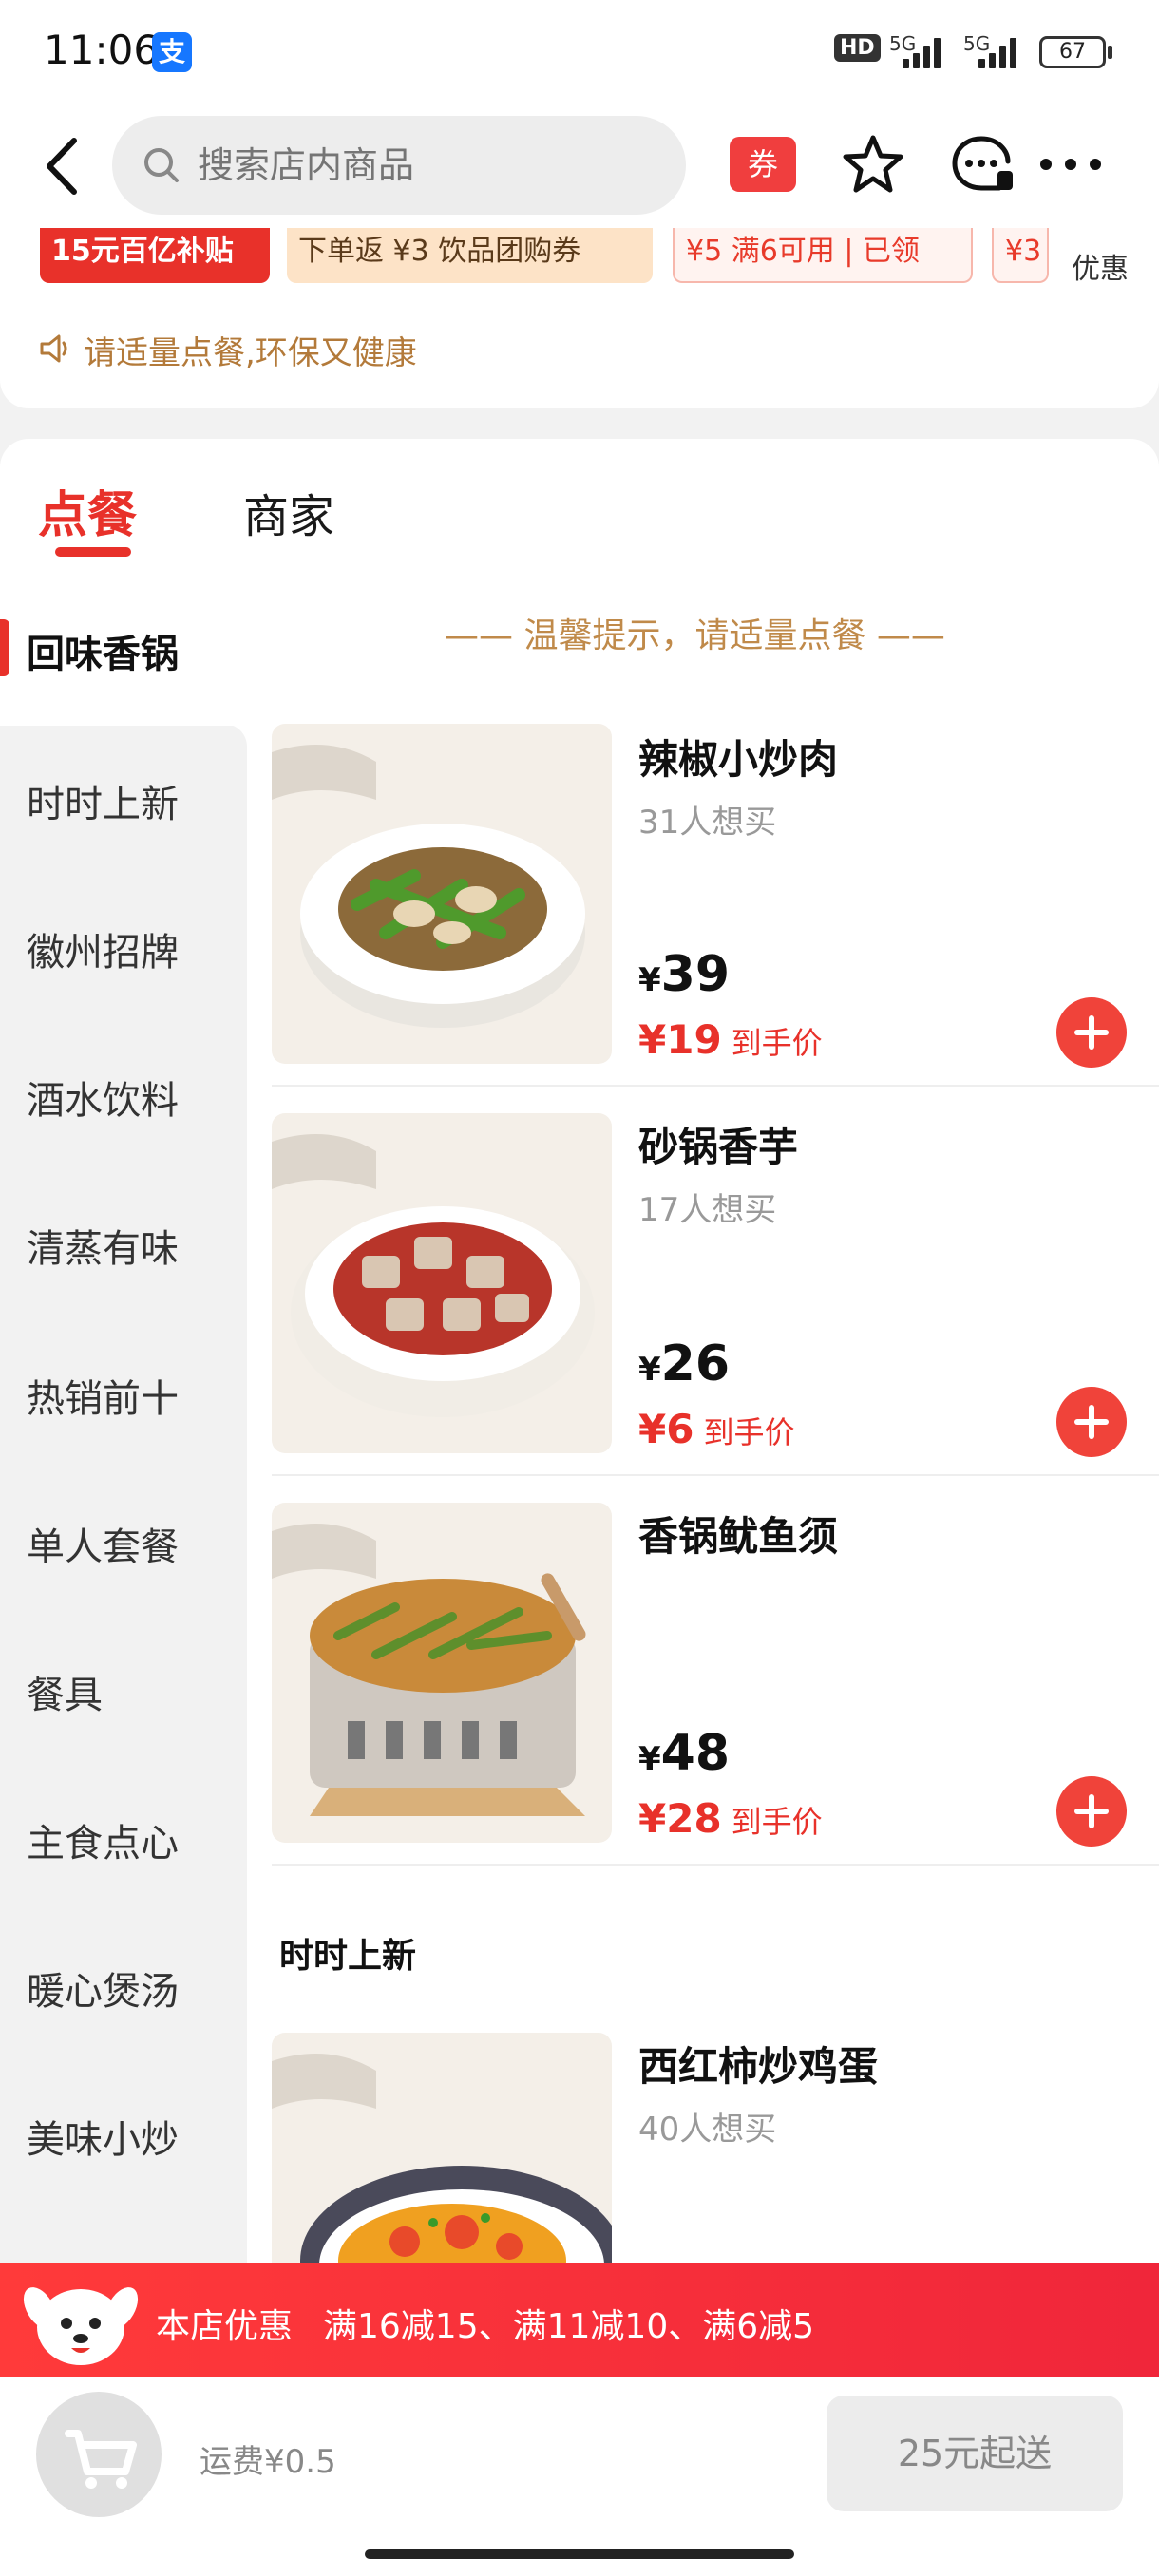 This screenshot has height=2576, width=1159. Describe the element at coordinates (103, 1097) in the screenshot. I see `sidebar-item: 酒水饮料` at that location.